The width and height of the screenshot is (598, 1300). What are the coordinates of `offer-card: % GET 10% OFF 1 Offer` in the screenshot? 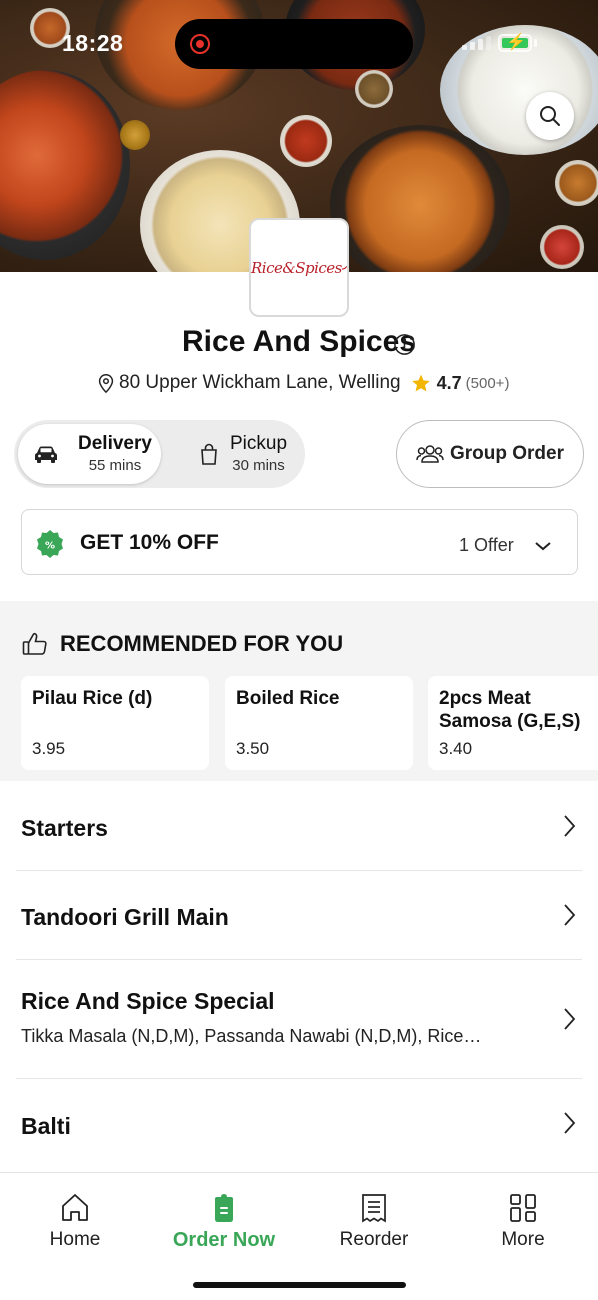 It's located at (299, 542).